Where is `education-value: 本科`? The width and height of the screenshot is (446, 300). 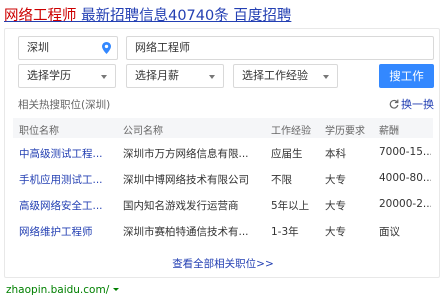 education-value: 本科 is located at coordinates (335, 154).